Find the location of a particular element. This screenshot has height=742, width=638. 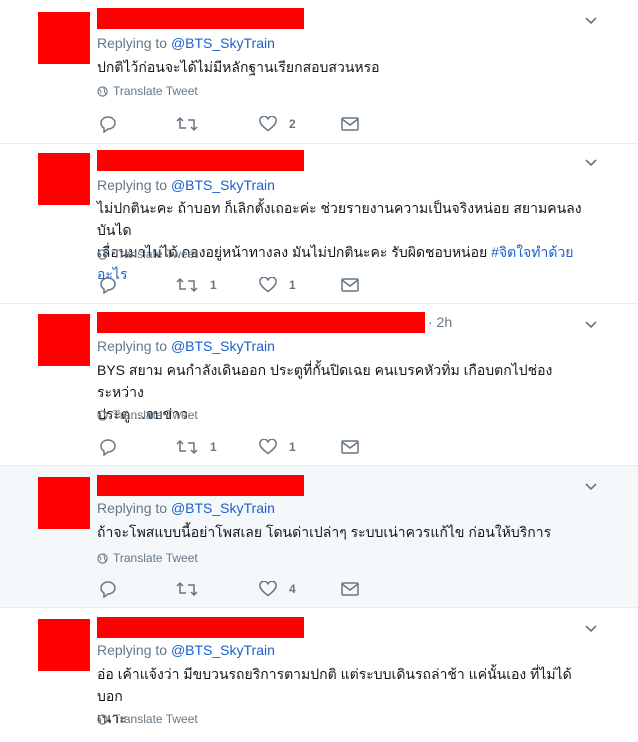

tweet-timestamp: · 2h is located at coordinates (440, 322).